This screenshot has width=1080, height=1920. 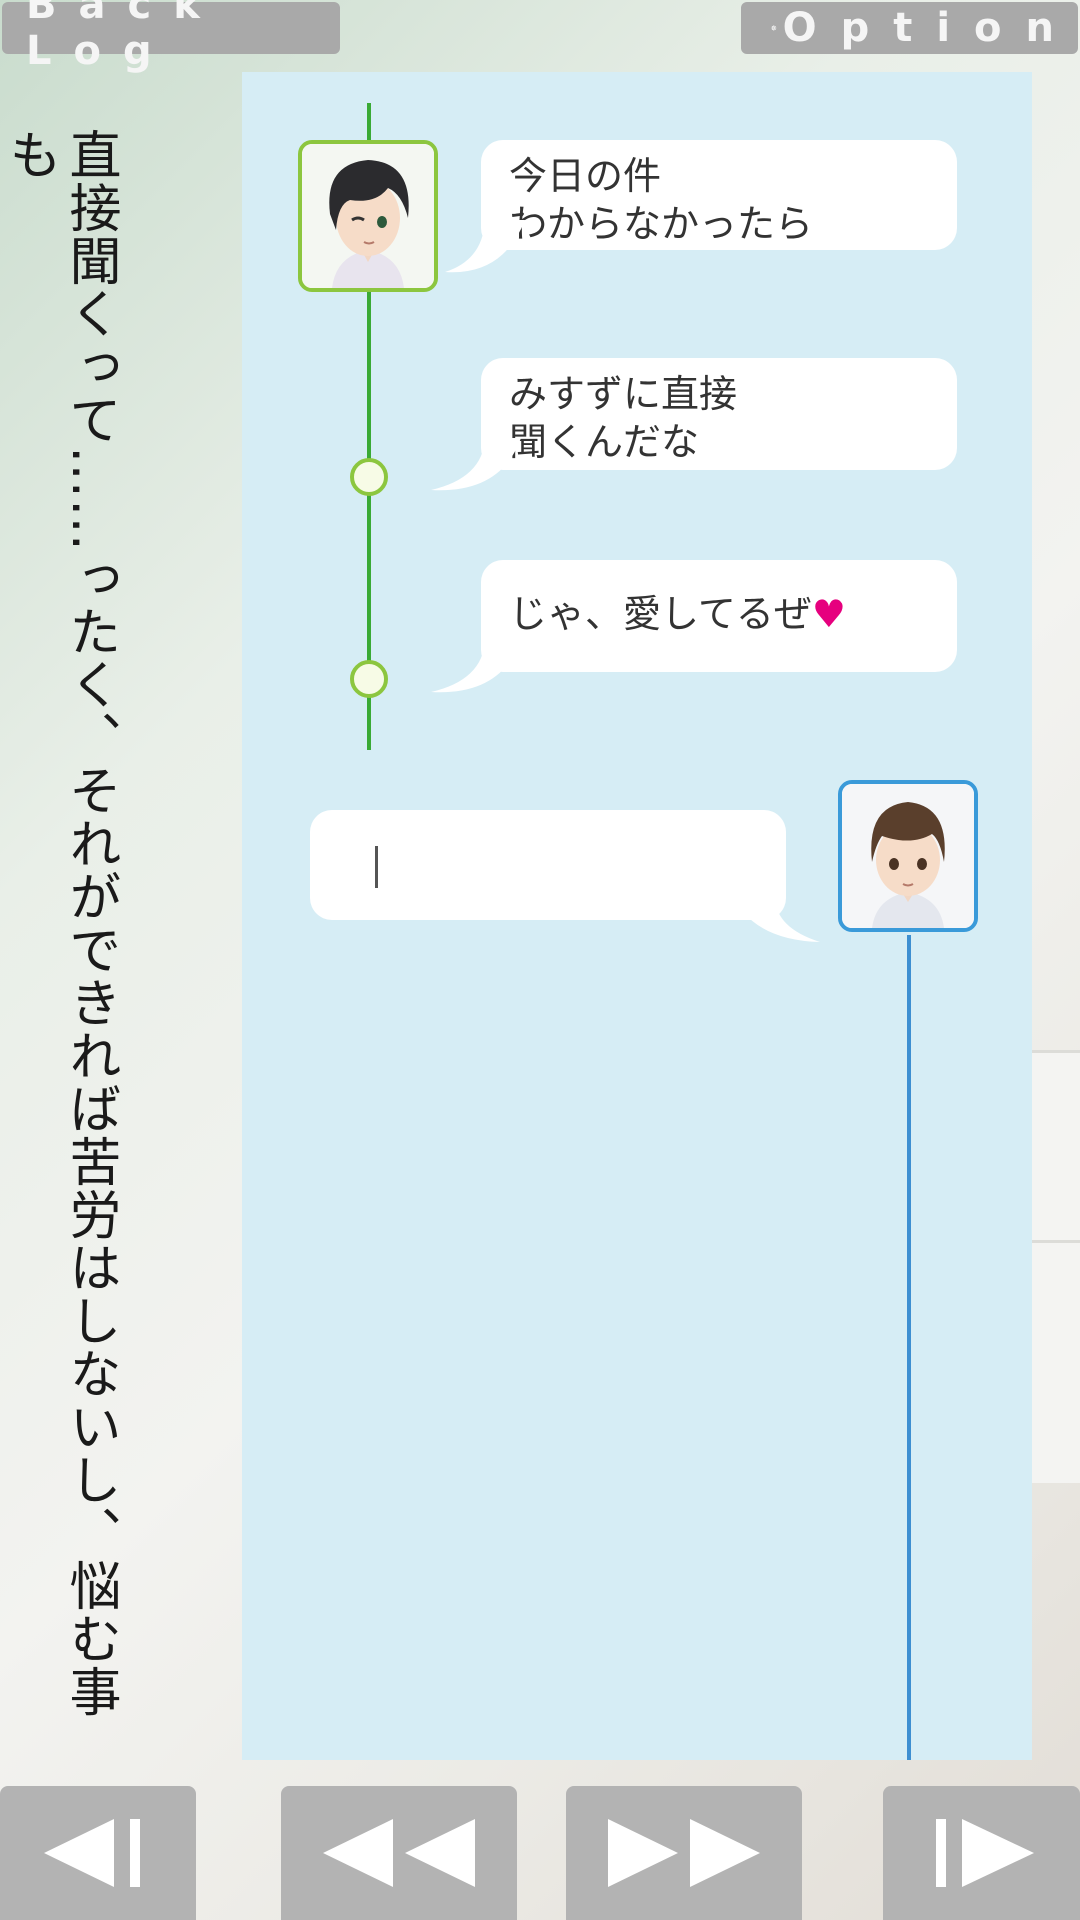 What do you see at coordinates (124, 37) in the screenshot?
I see `backlog-label: Back Log` at bounding box center [124, 37].